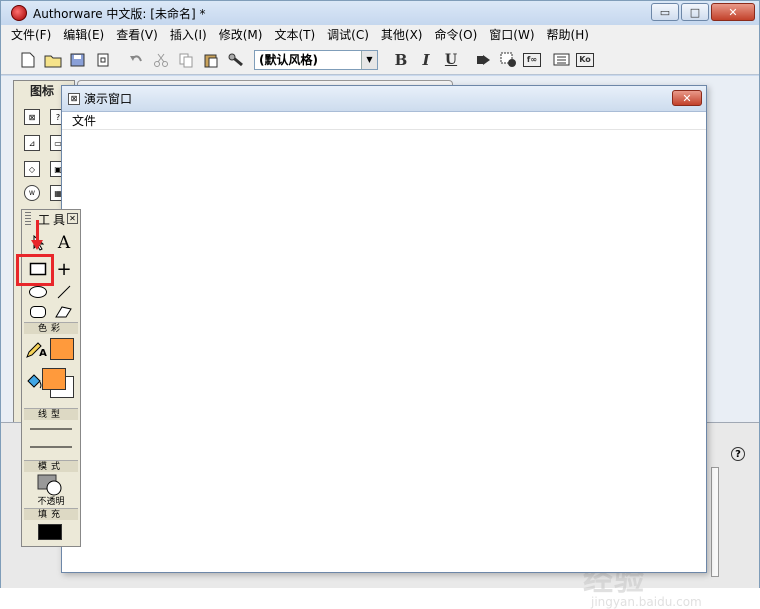 Image resolution: width=760 pixels, height=609 pixels. Describe the element at coordinates (665, 12) in the screenshot. I see `minimize-button: ▭` at that location.